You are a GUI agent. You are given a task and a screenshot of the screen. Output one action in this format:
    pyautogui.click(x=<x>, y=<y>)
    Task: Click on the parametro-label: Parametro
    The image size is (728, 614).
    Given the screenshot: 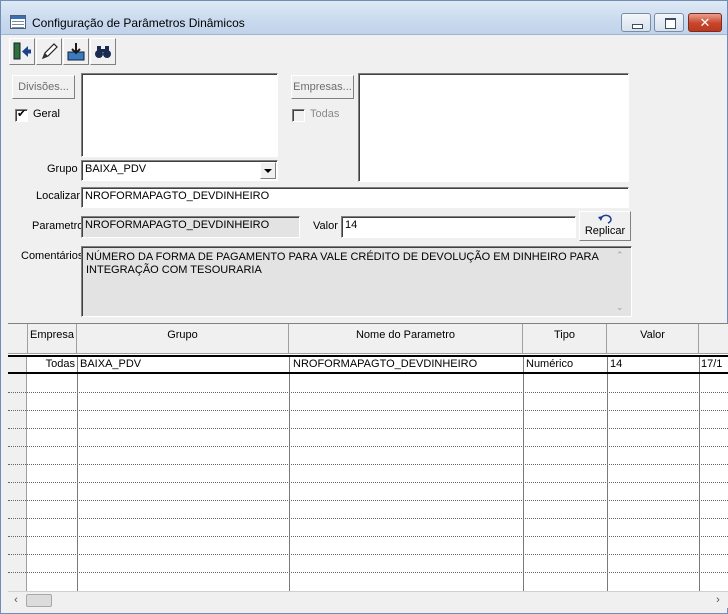 What is the action you would take?
    pyautogui.click(x=58, y=226)
    